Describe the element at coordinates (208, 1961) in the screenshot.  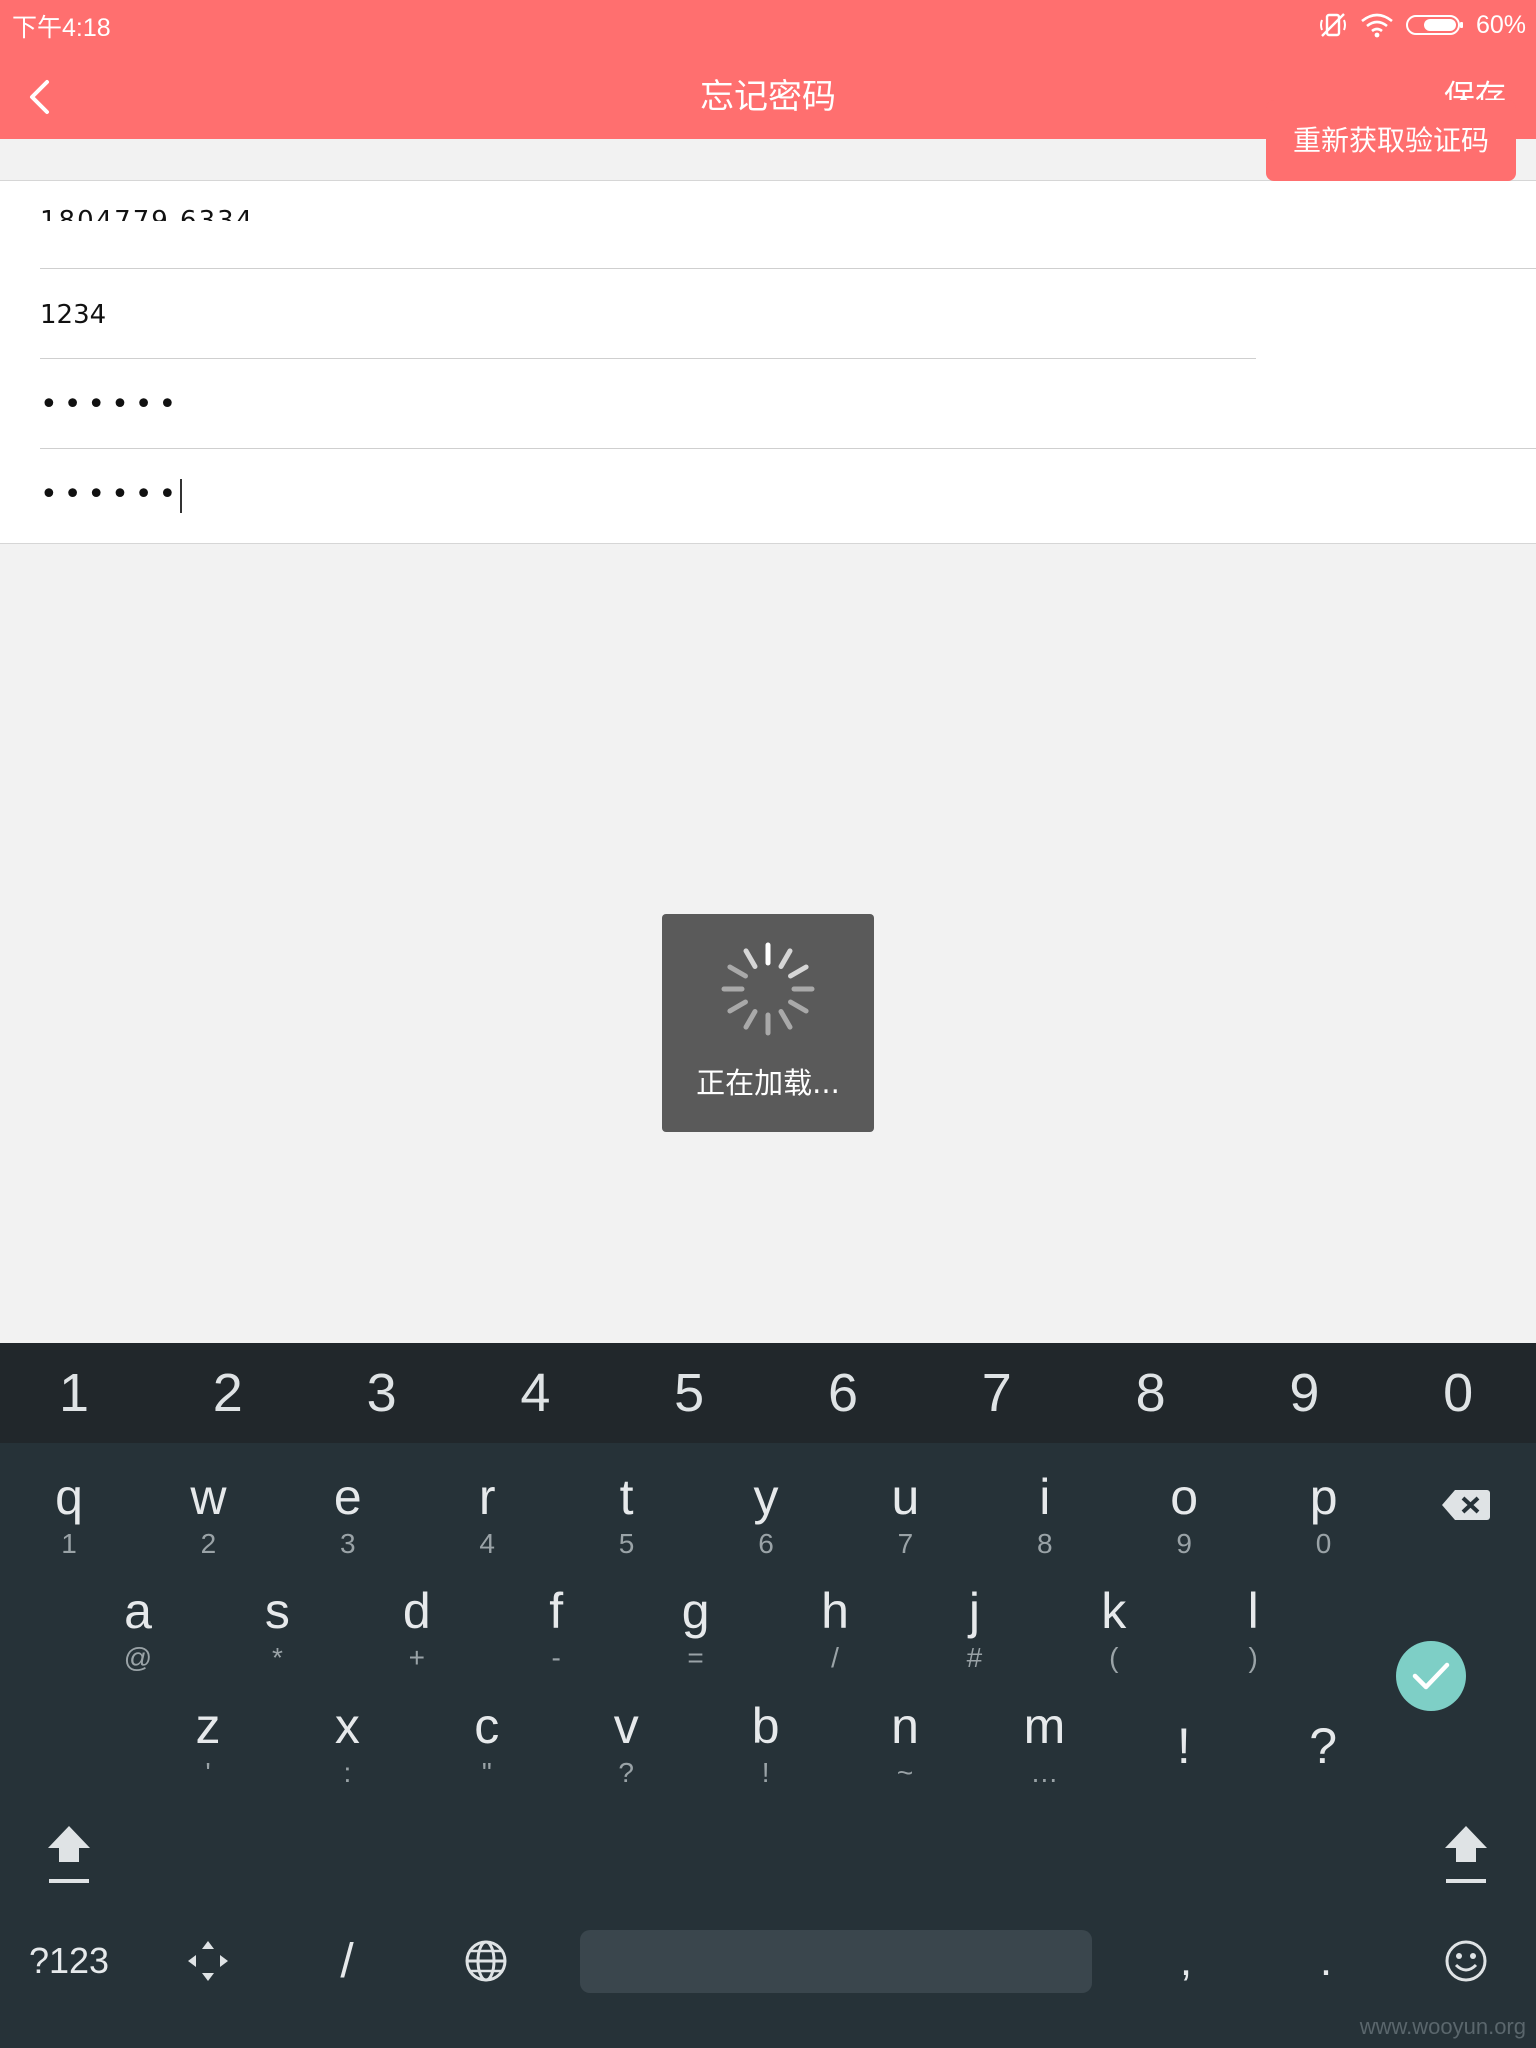
I see `cursor-move-key` at that location.